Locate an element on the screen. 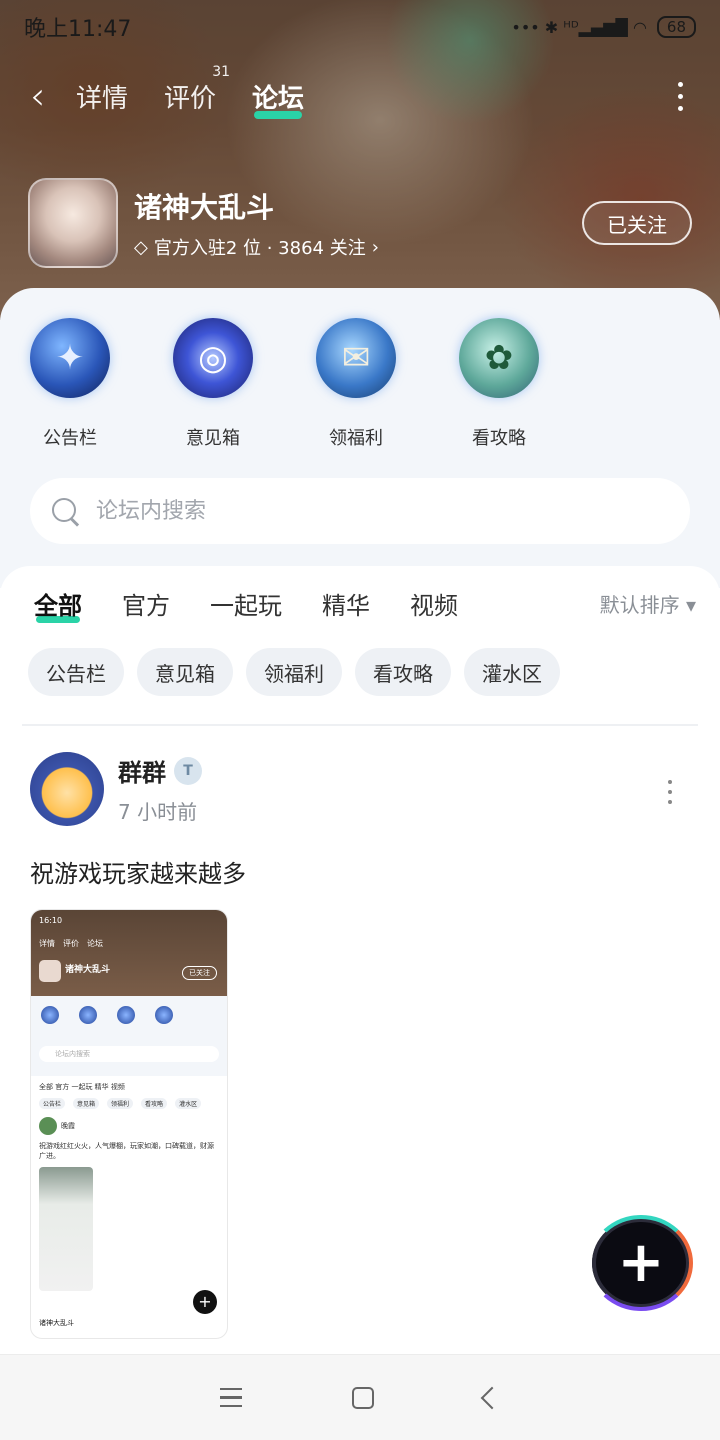  author-avatar is located at coordinates (67, 789).